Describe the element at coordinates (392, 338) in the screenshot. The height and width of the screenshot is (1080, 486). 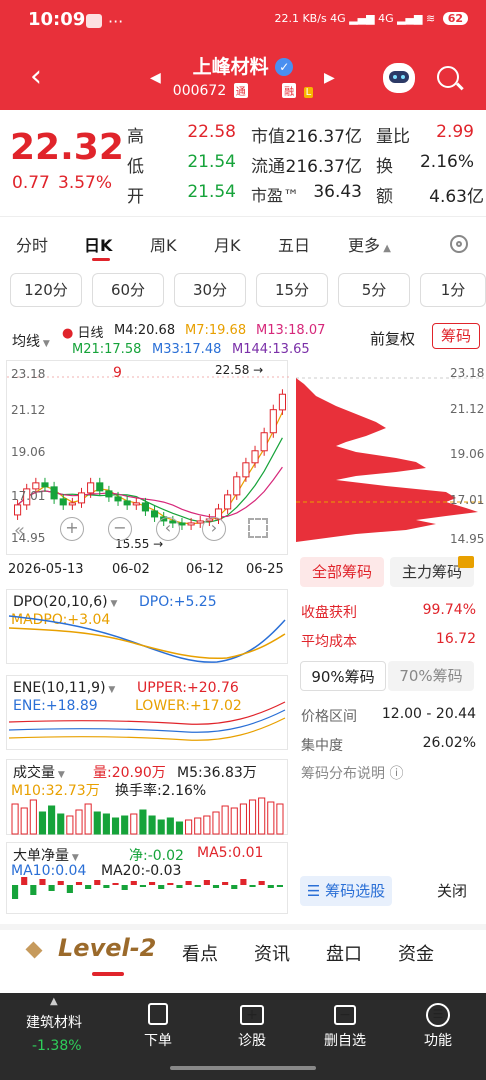
I see `adjust-mode: 前复权` at that location.